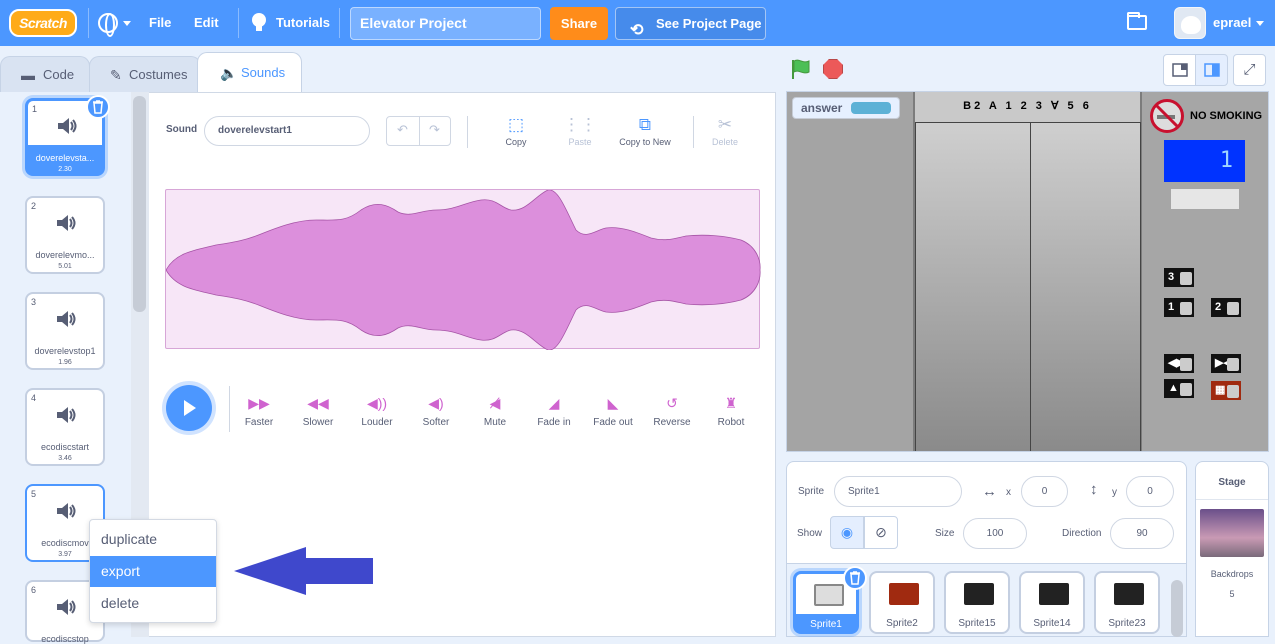  What do you see at coordinates (463, 270) in the screenshot?
I see `waveform` at bounding box center [463, 270].